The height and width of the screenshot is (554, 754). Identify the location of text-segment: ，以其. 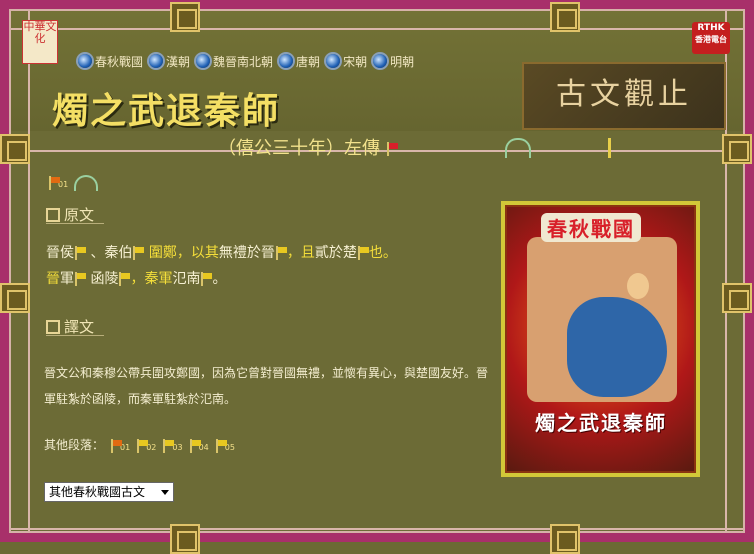
(197, 253).